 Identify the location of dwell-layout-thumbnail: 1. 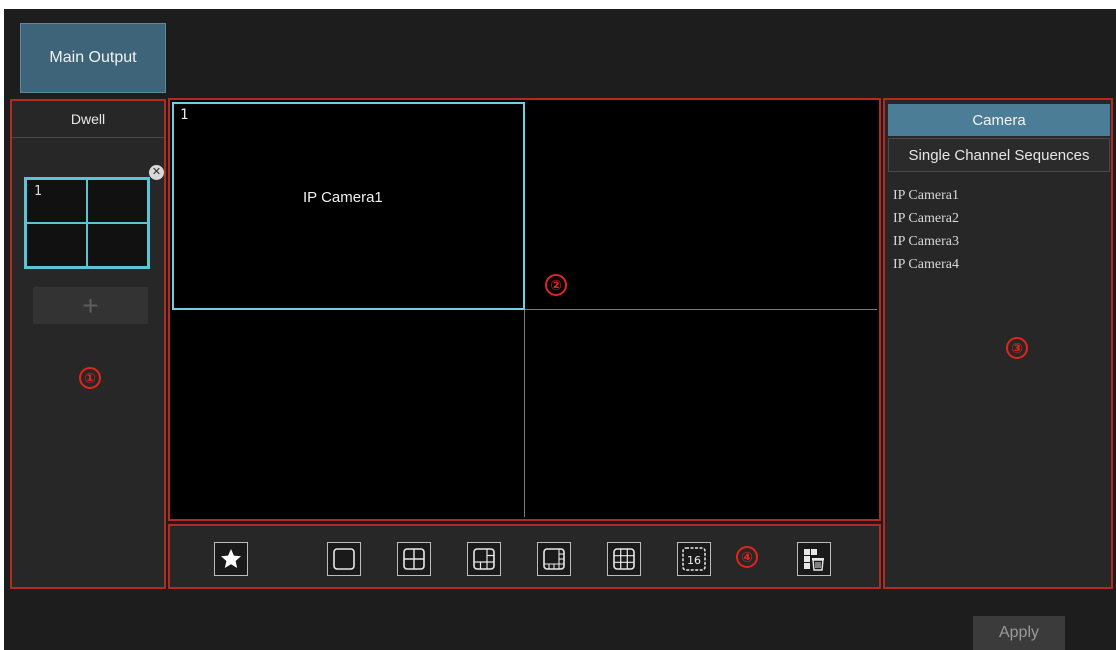
(87, 223).